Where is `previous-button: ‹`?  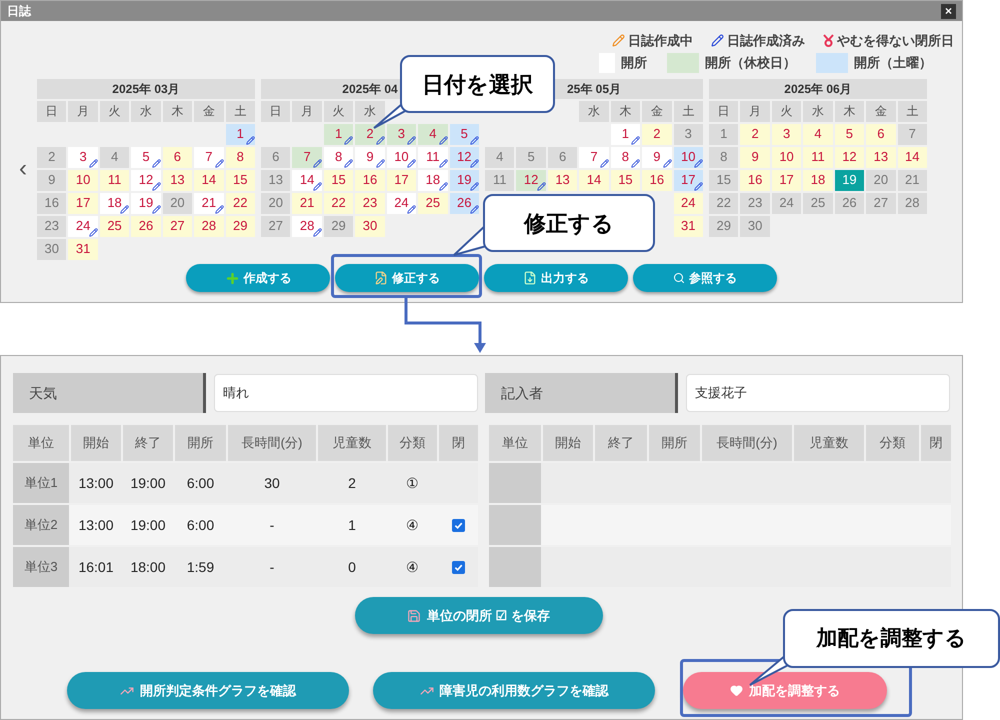
previous-button: ‹ is located at coordinates (23, 169).